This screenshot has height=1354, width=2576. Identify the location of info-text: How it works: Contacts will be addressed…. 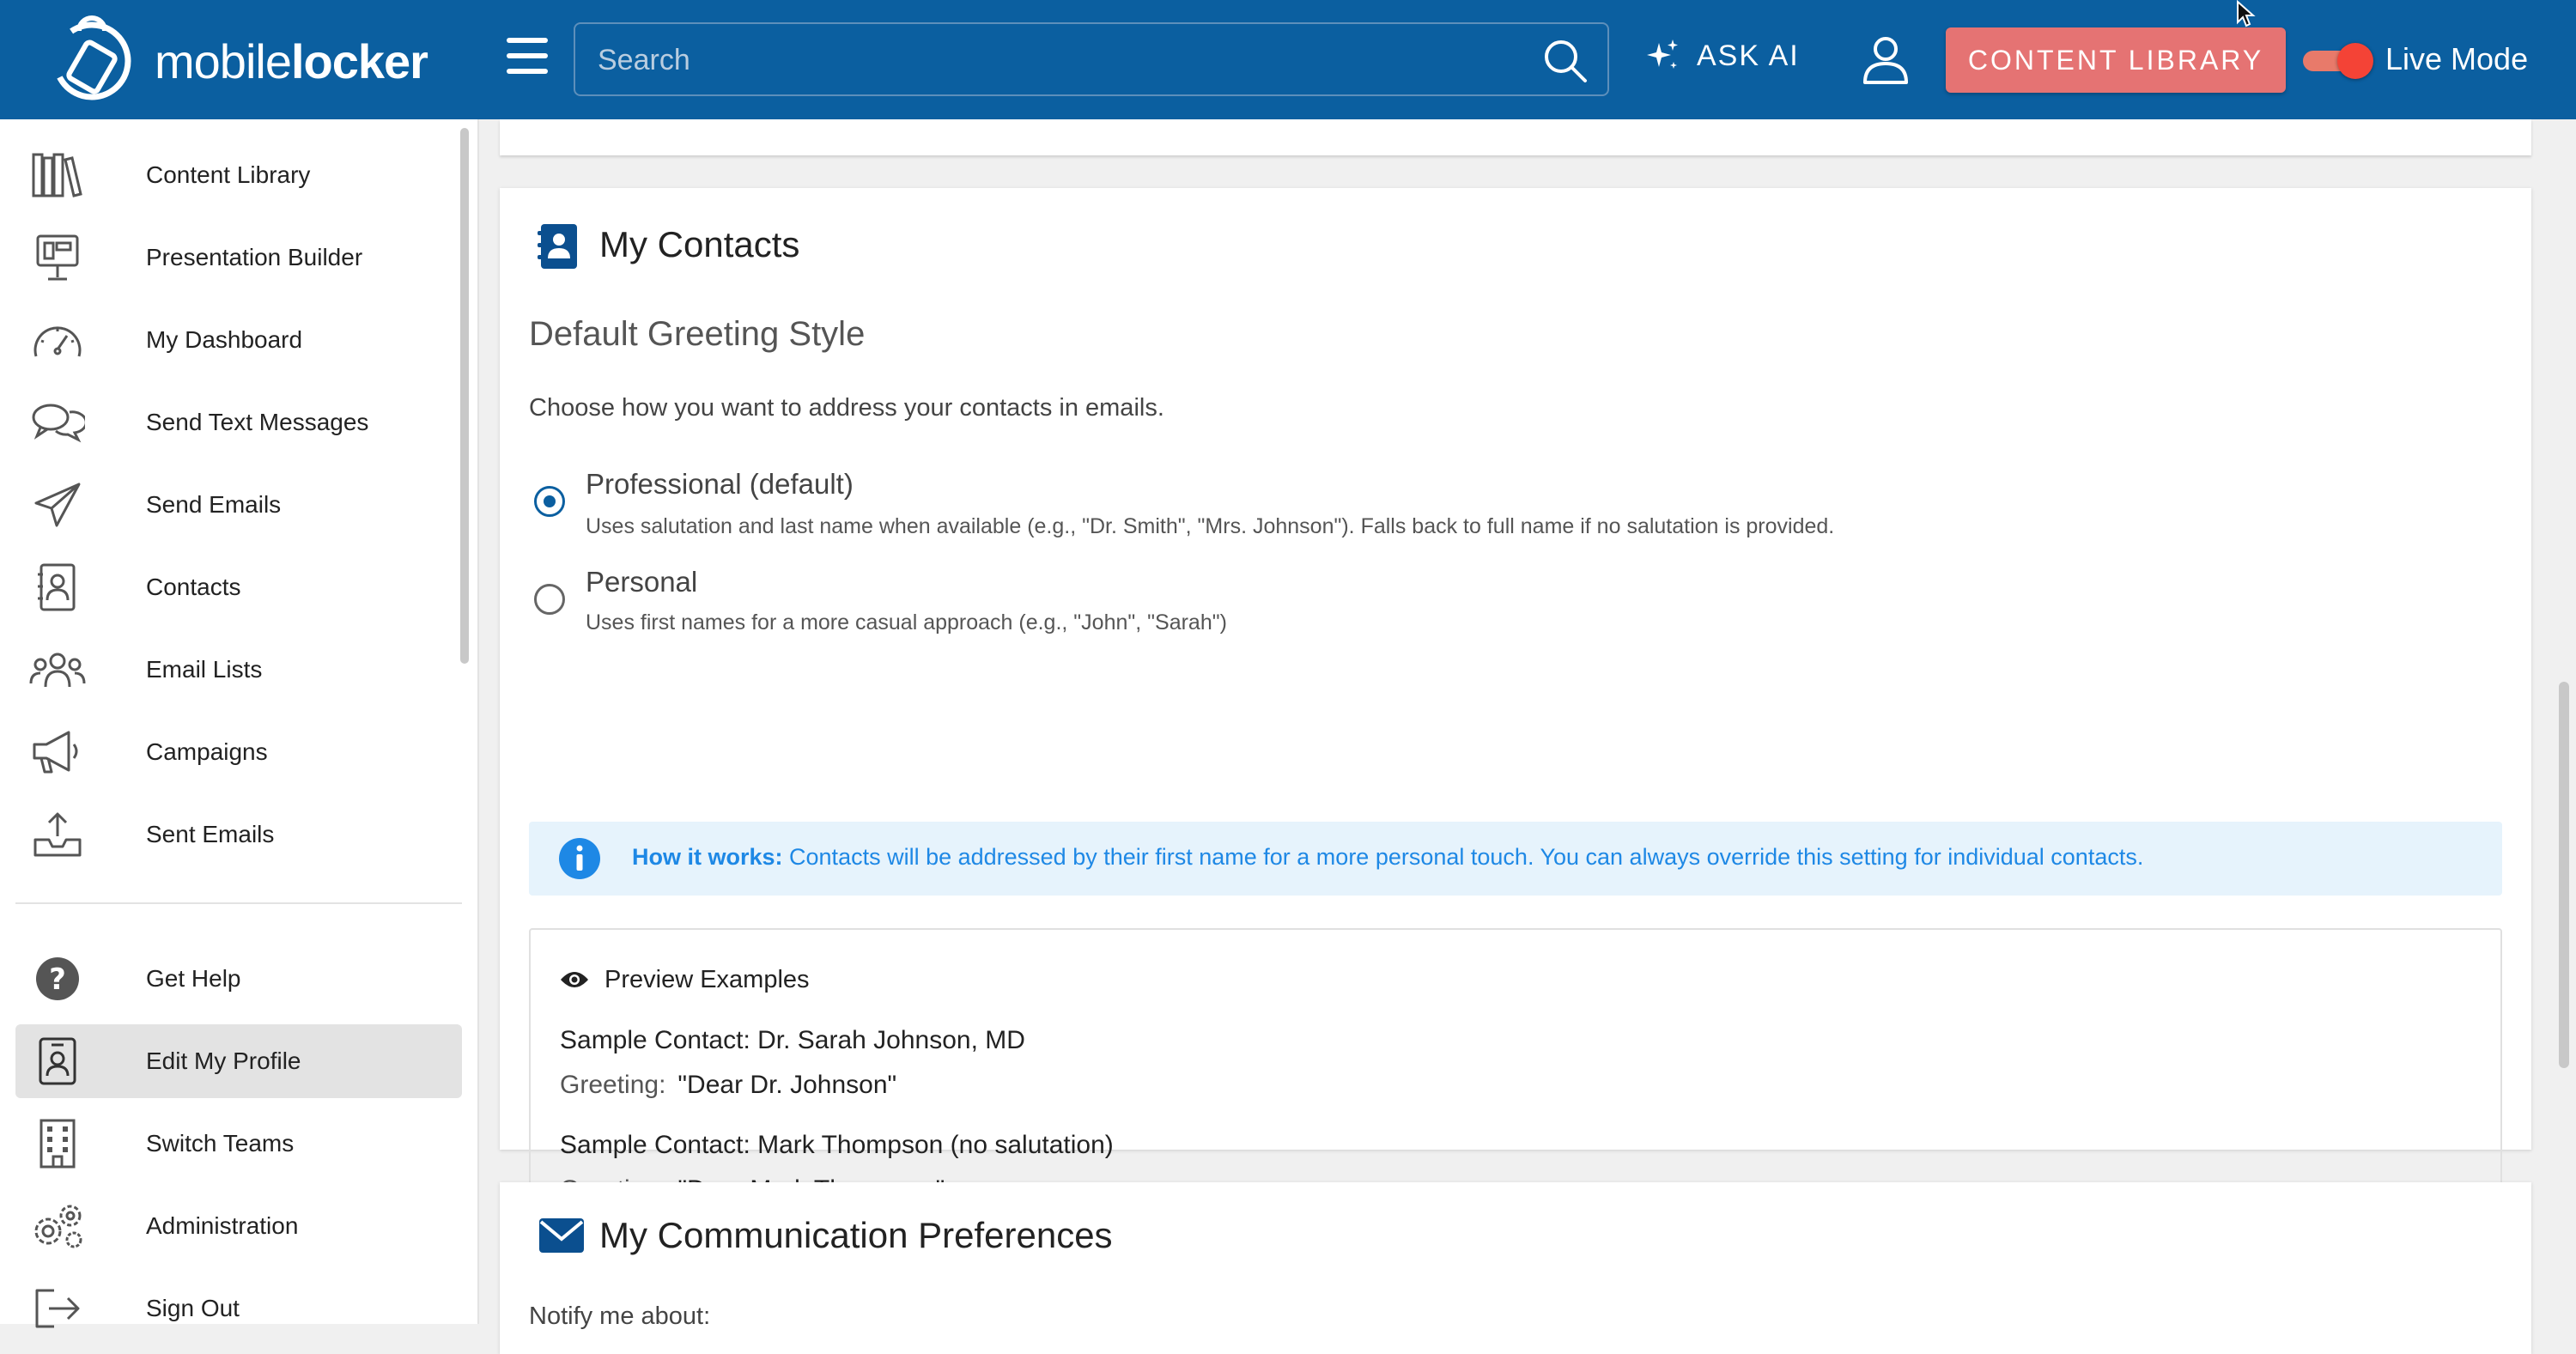
(1388, 857).